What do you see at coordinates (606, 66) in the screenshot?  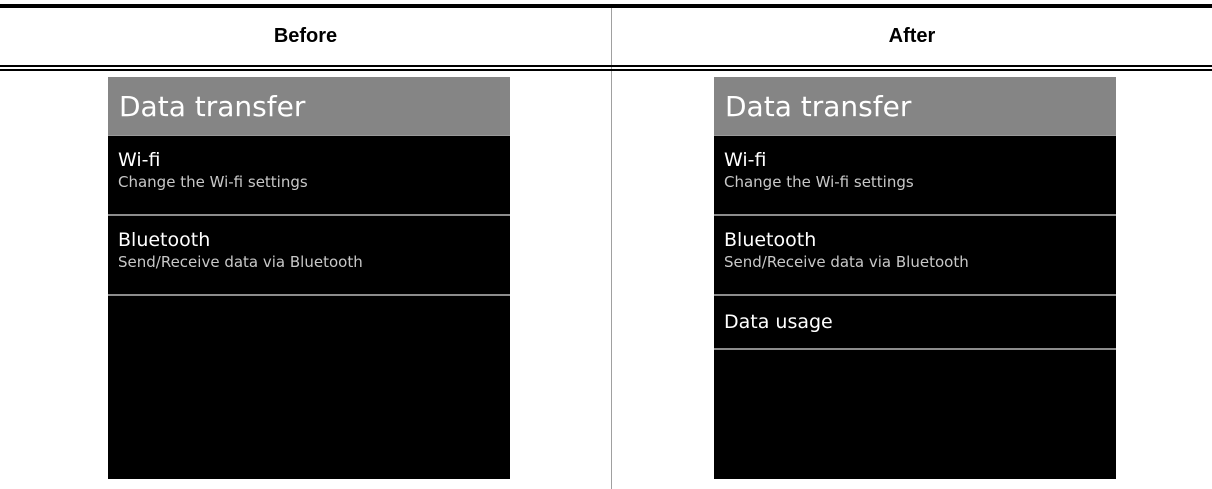 I see `header-rule` at bounding box center [606, 66].